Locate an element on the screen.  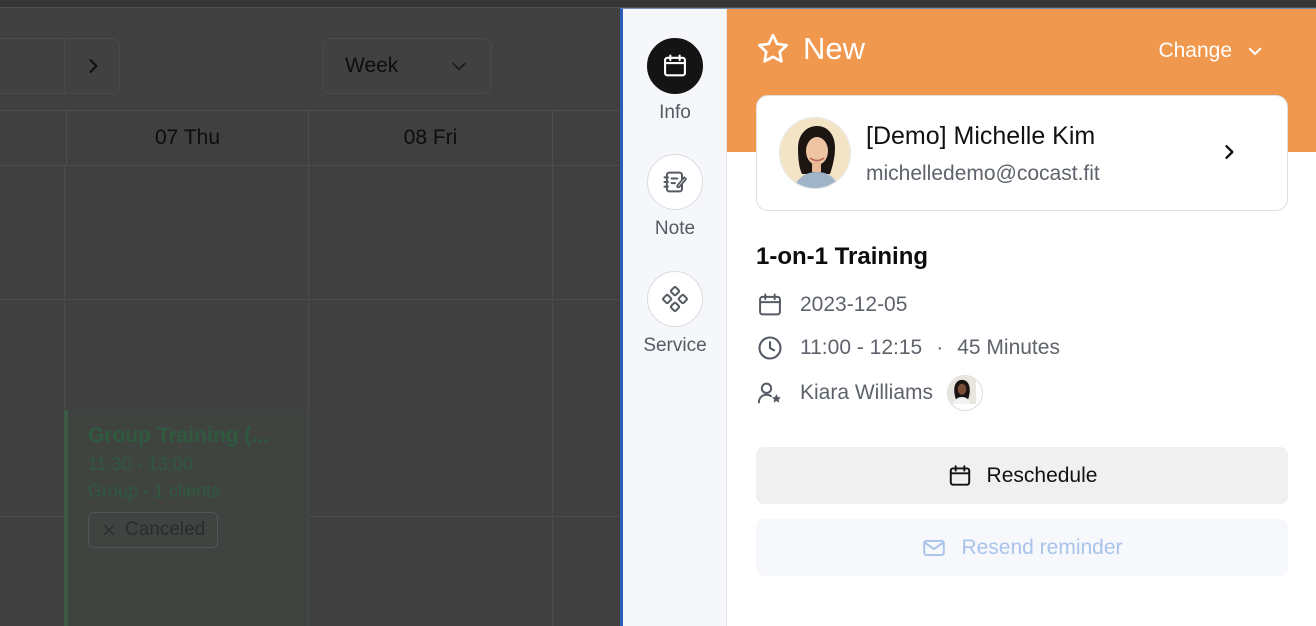
day-header-thu: 07 Thu is located at coordinates (187, 138).